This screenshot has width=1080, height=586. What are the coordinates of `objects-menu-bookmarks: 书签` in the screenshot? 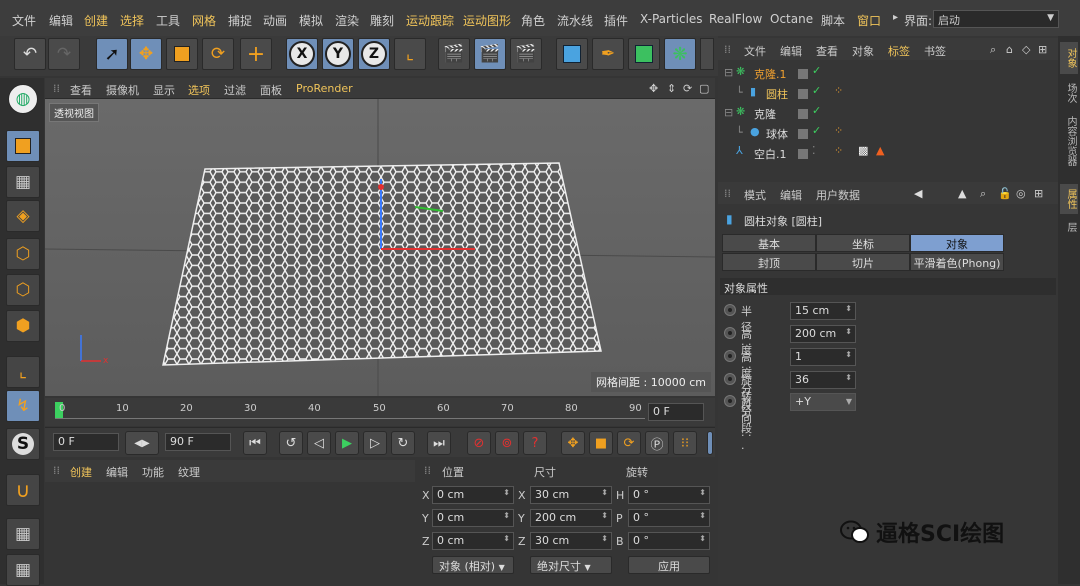 It's located at (935, 51).